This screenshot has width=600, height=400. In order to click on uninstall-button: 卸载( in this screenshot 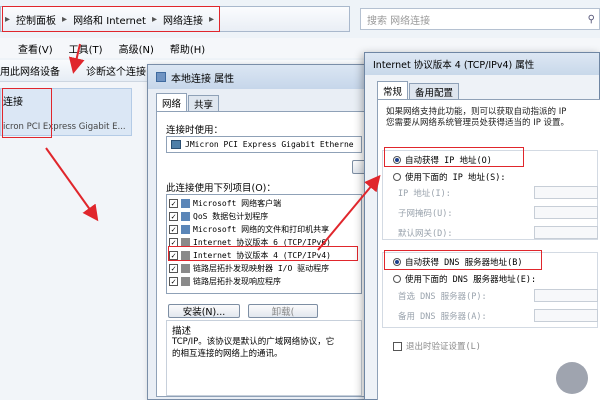, I will do `click(283, 311)`.